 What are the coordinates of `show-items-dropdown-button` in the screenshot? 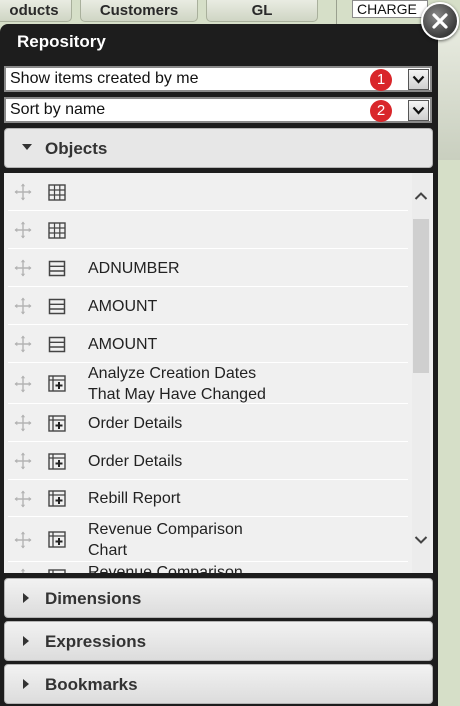 It's located at (418, 79).